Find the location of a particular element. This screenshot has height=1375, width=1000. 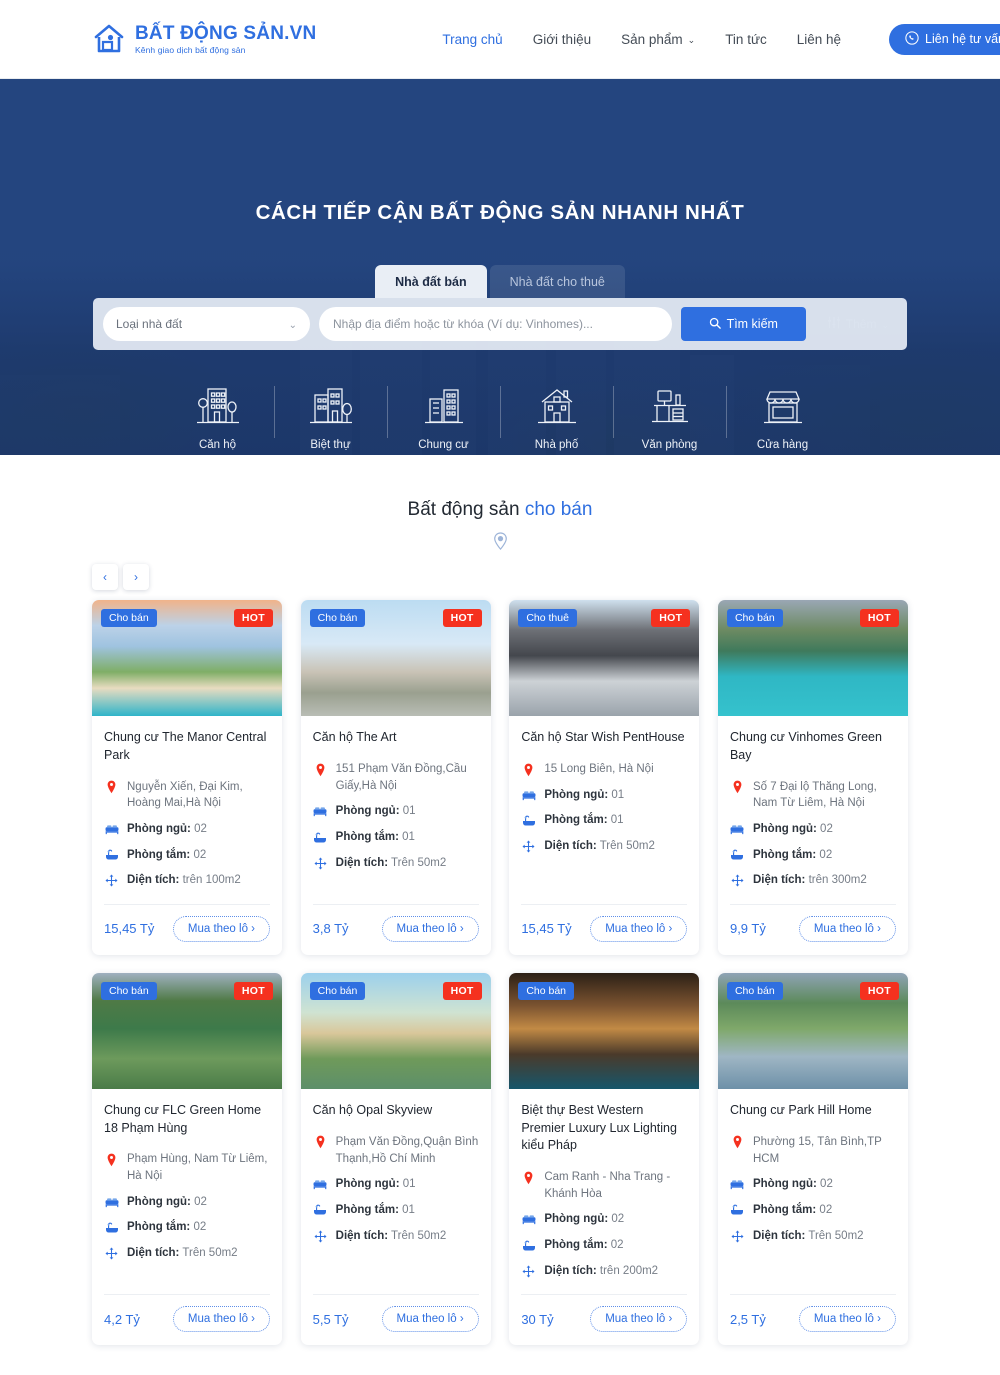

nav-item-tin-tuc: Tin tức is located at coordinates (746, 39).